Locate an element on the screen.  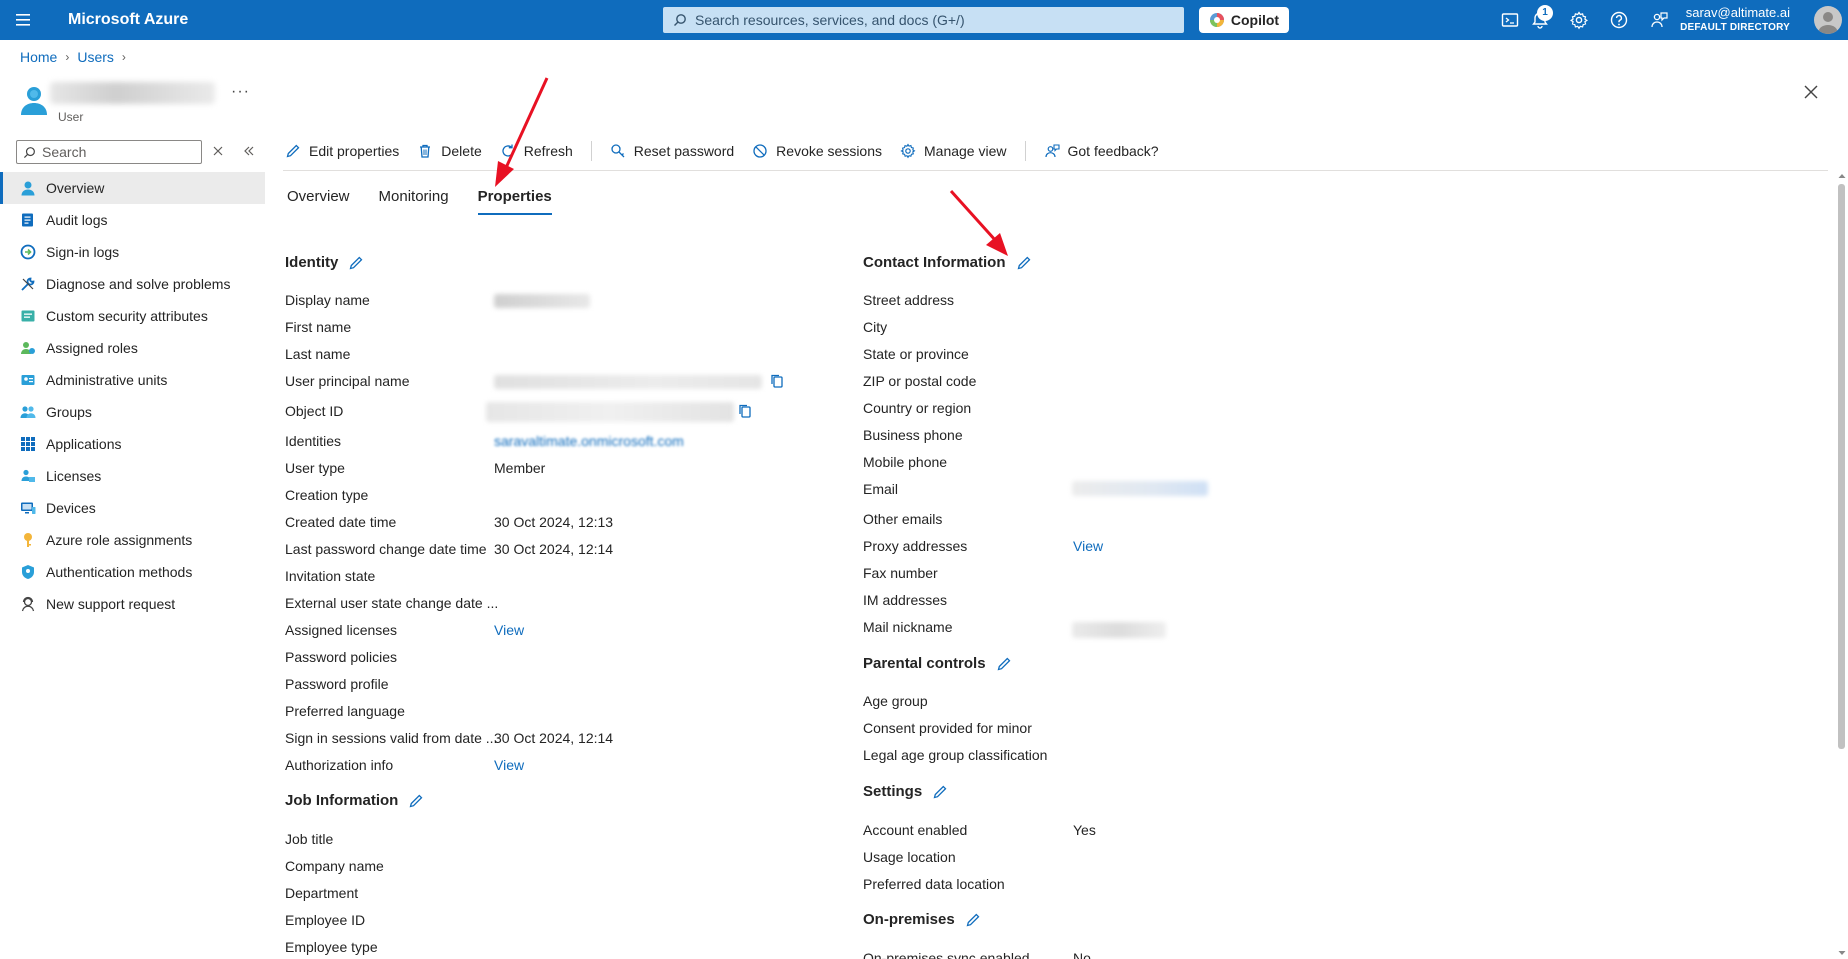
user-icon is located at coordinates (28, 188).